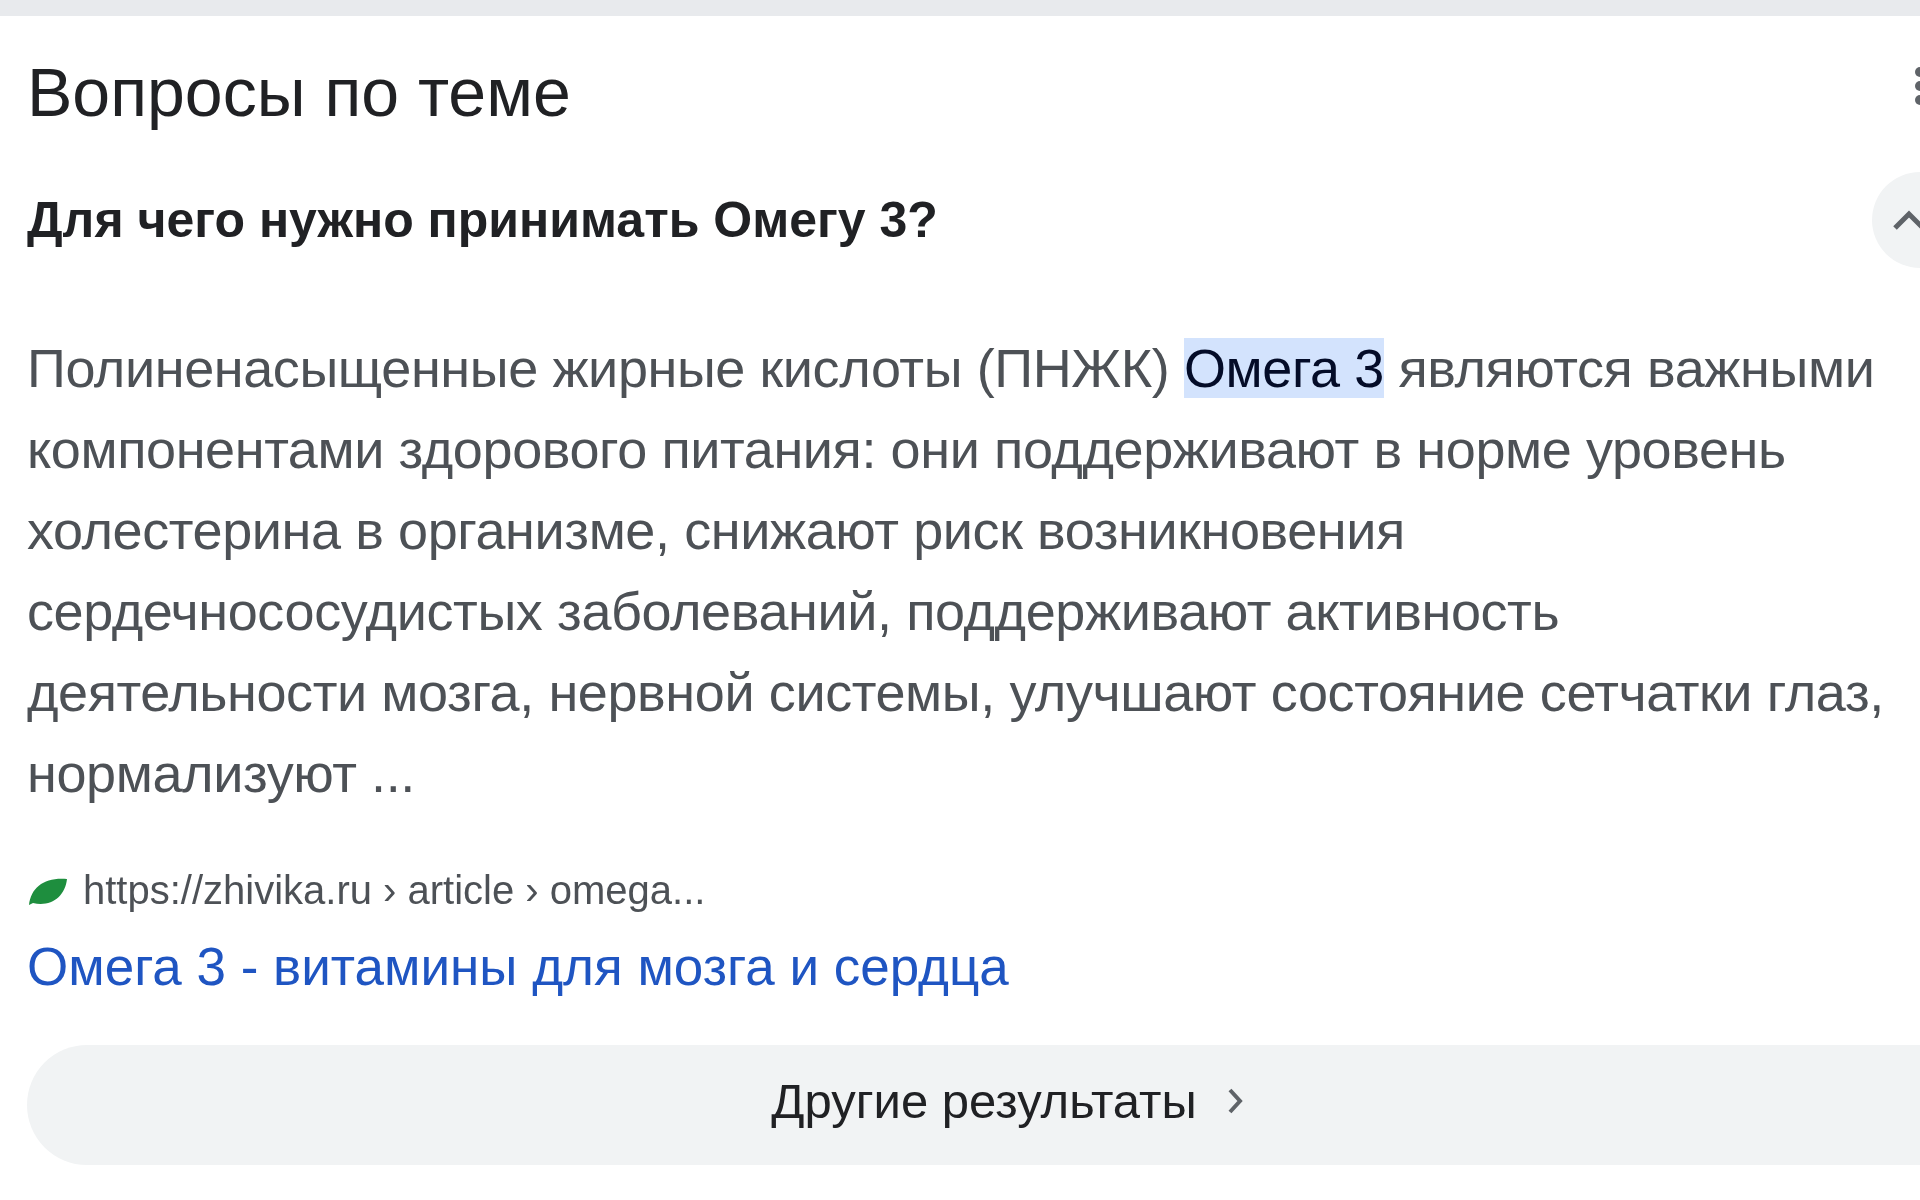 Image resolution: width=1920 pixels, height=1200 pixels. What do you see at coordinates (518, 967) in the screenshot?
I see `result-link: Омега 3 - витамины для мозга и сердца` at bounding box center [518, 967].